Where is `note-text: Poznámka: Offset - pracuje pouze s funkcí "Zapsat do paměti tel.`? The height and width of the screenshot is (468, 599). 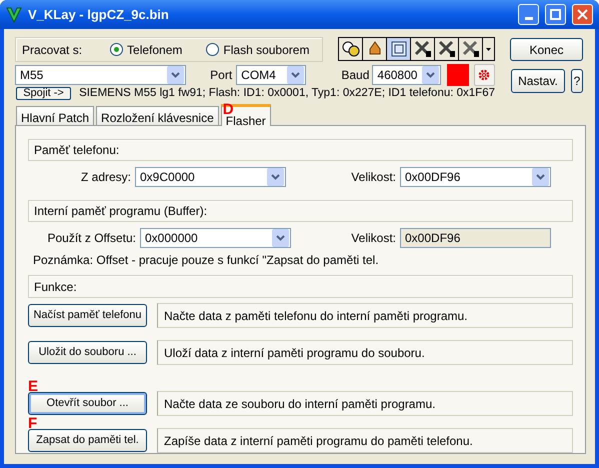
note-text: Poznámka: Offset - pracuje pouze s funkcí "Zapsat do paměti tel. is located at coordinates (206, 260).